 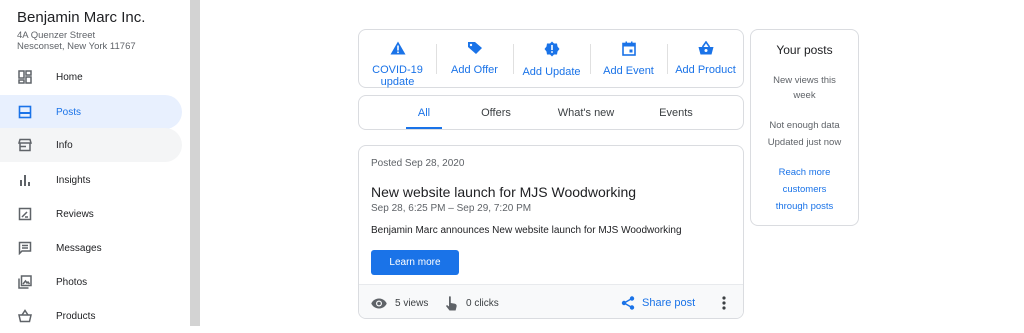 I want to click on covid-update-label-line1: COVID-19, so click(x=397, y=70).